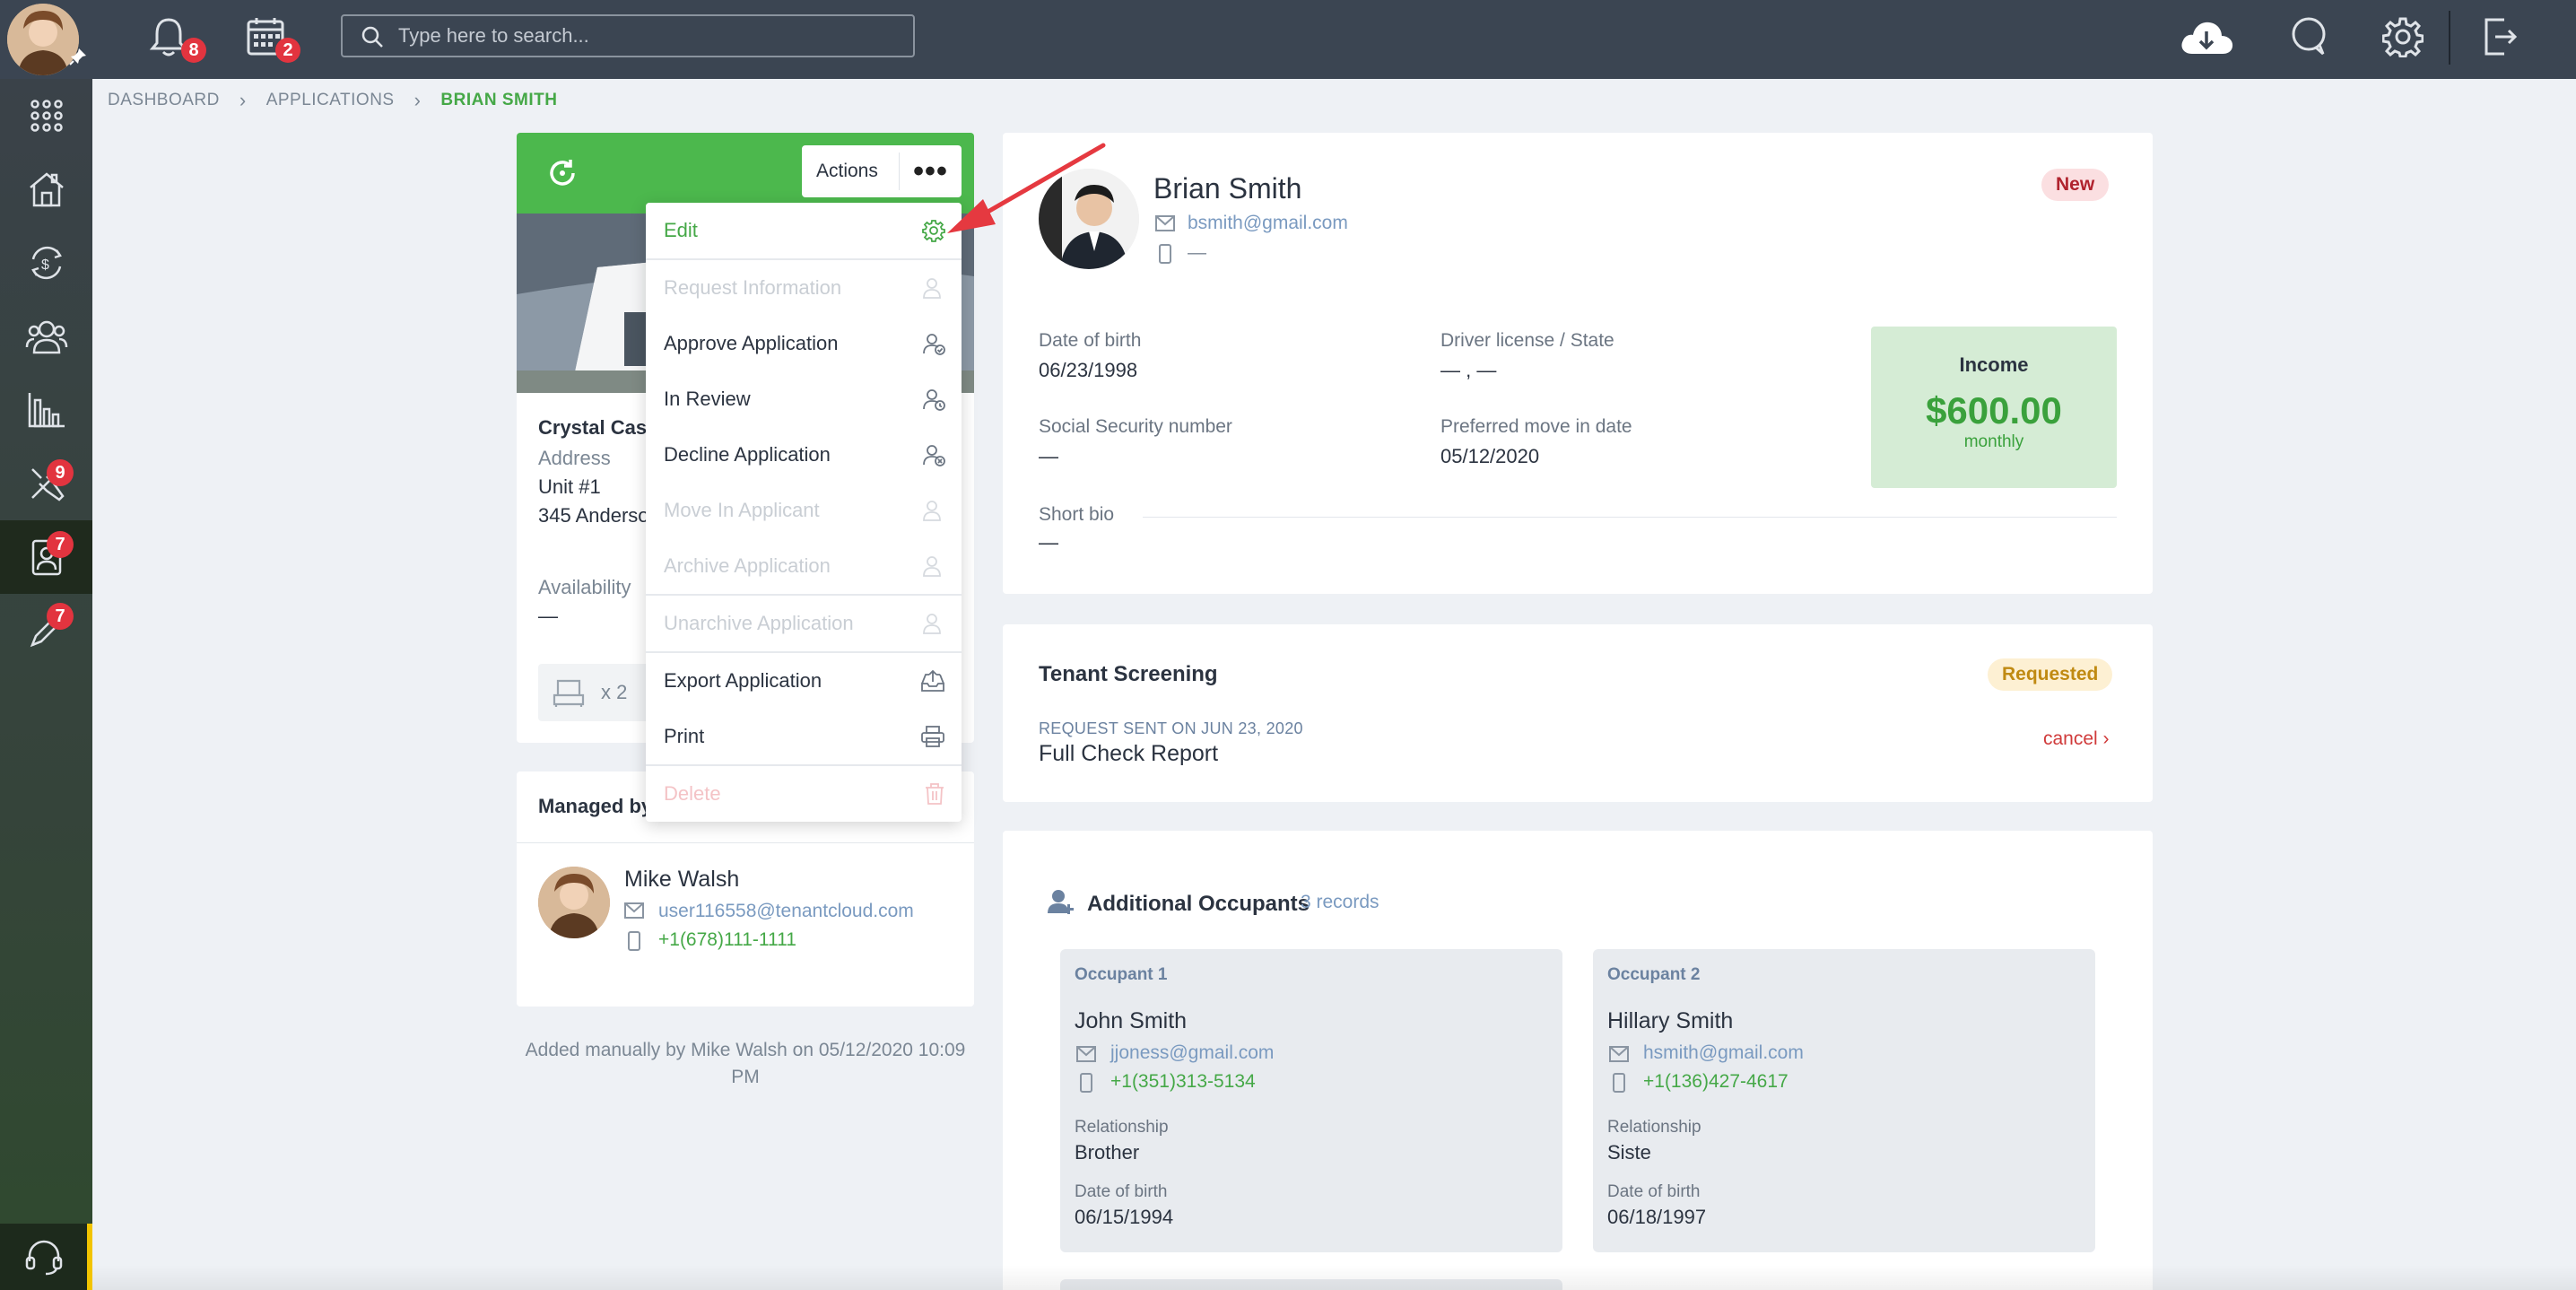 The height and width of the screenshot is (1290, 2576). Describe the element at coordinates (1198, 904) in the screenshot. I see `occupants-title: Additional Occupants` at that location.